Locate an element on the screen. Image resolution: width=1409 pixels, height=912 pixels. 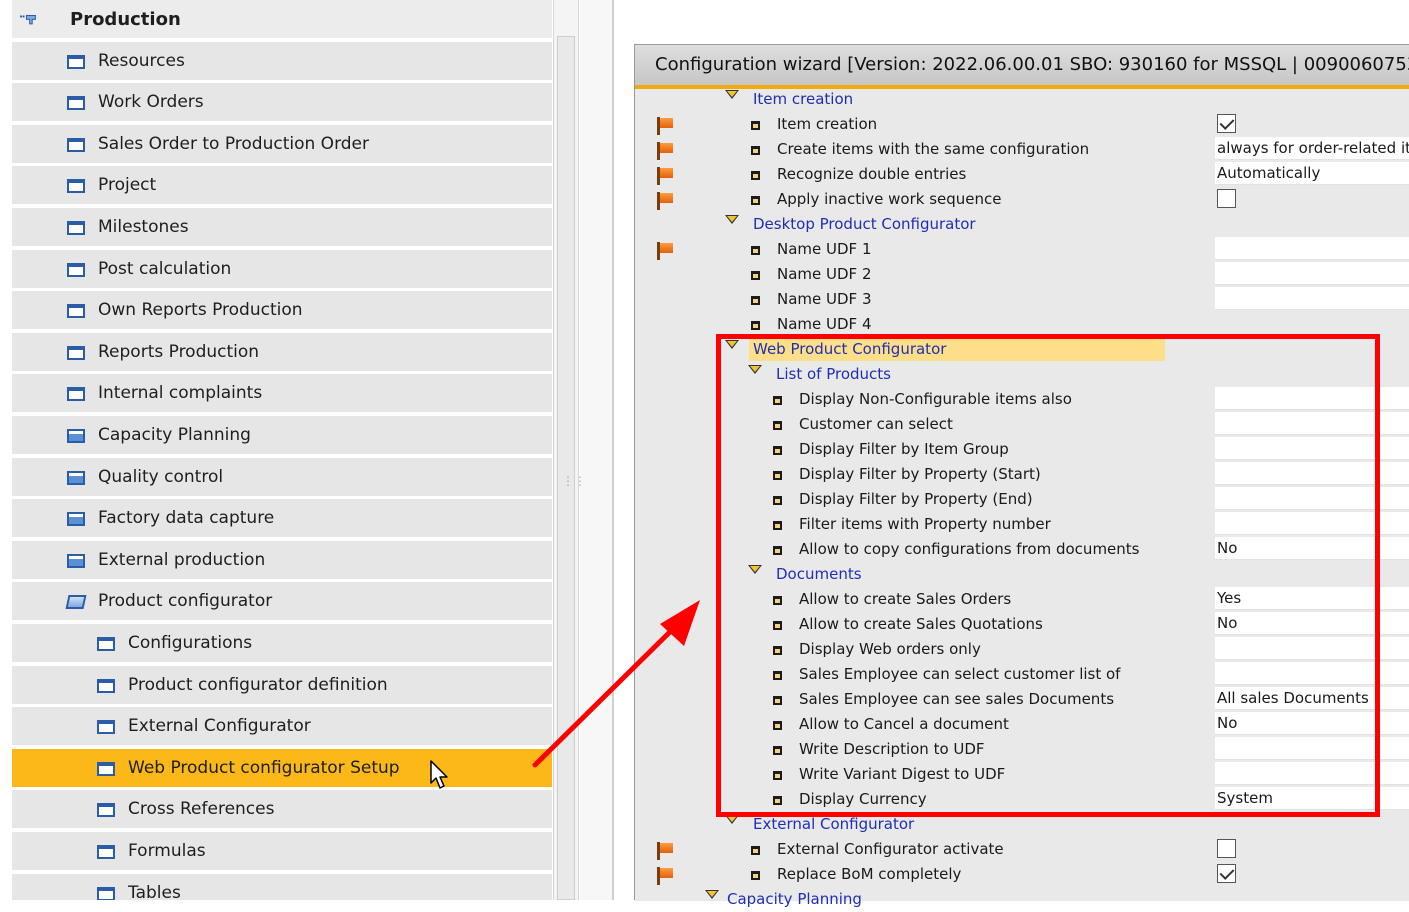
setting-allow-to-cancel-a-document: Allow to Cancel a document No is located at coordinates (1022, 724).